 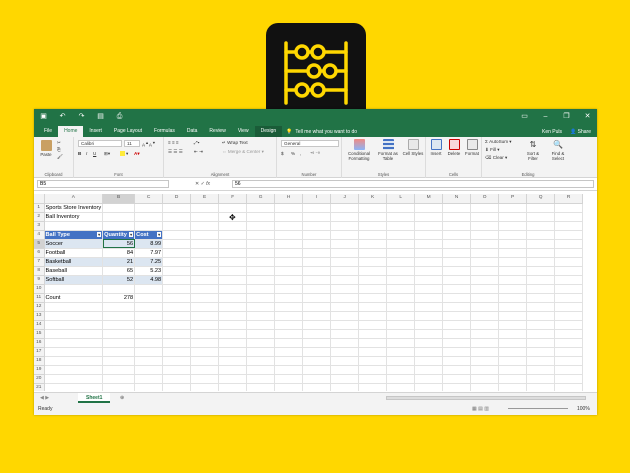 I want to click on decimal-icon: ⁺⁰ ⁻⁰, so click(x=315, y=154).